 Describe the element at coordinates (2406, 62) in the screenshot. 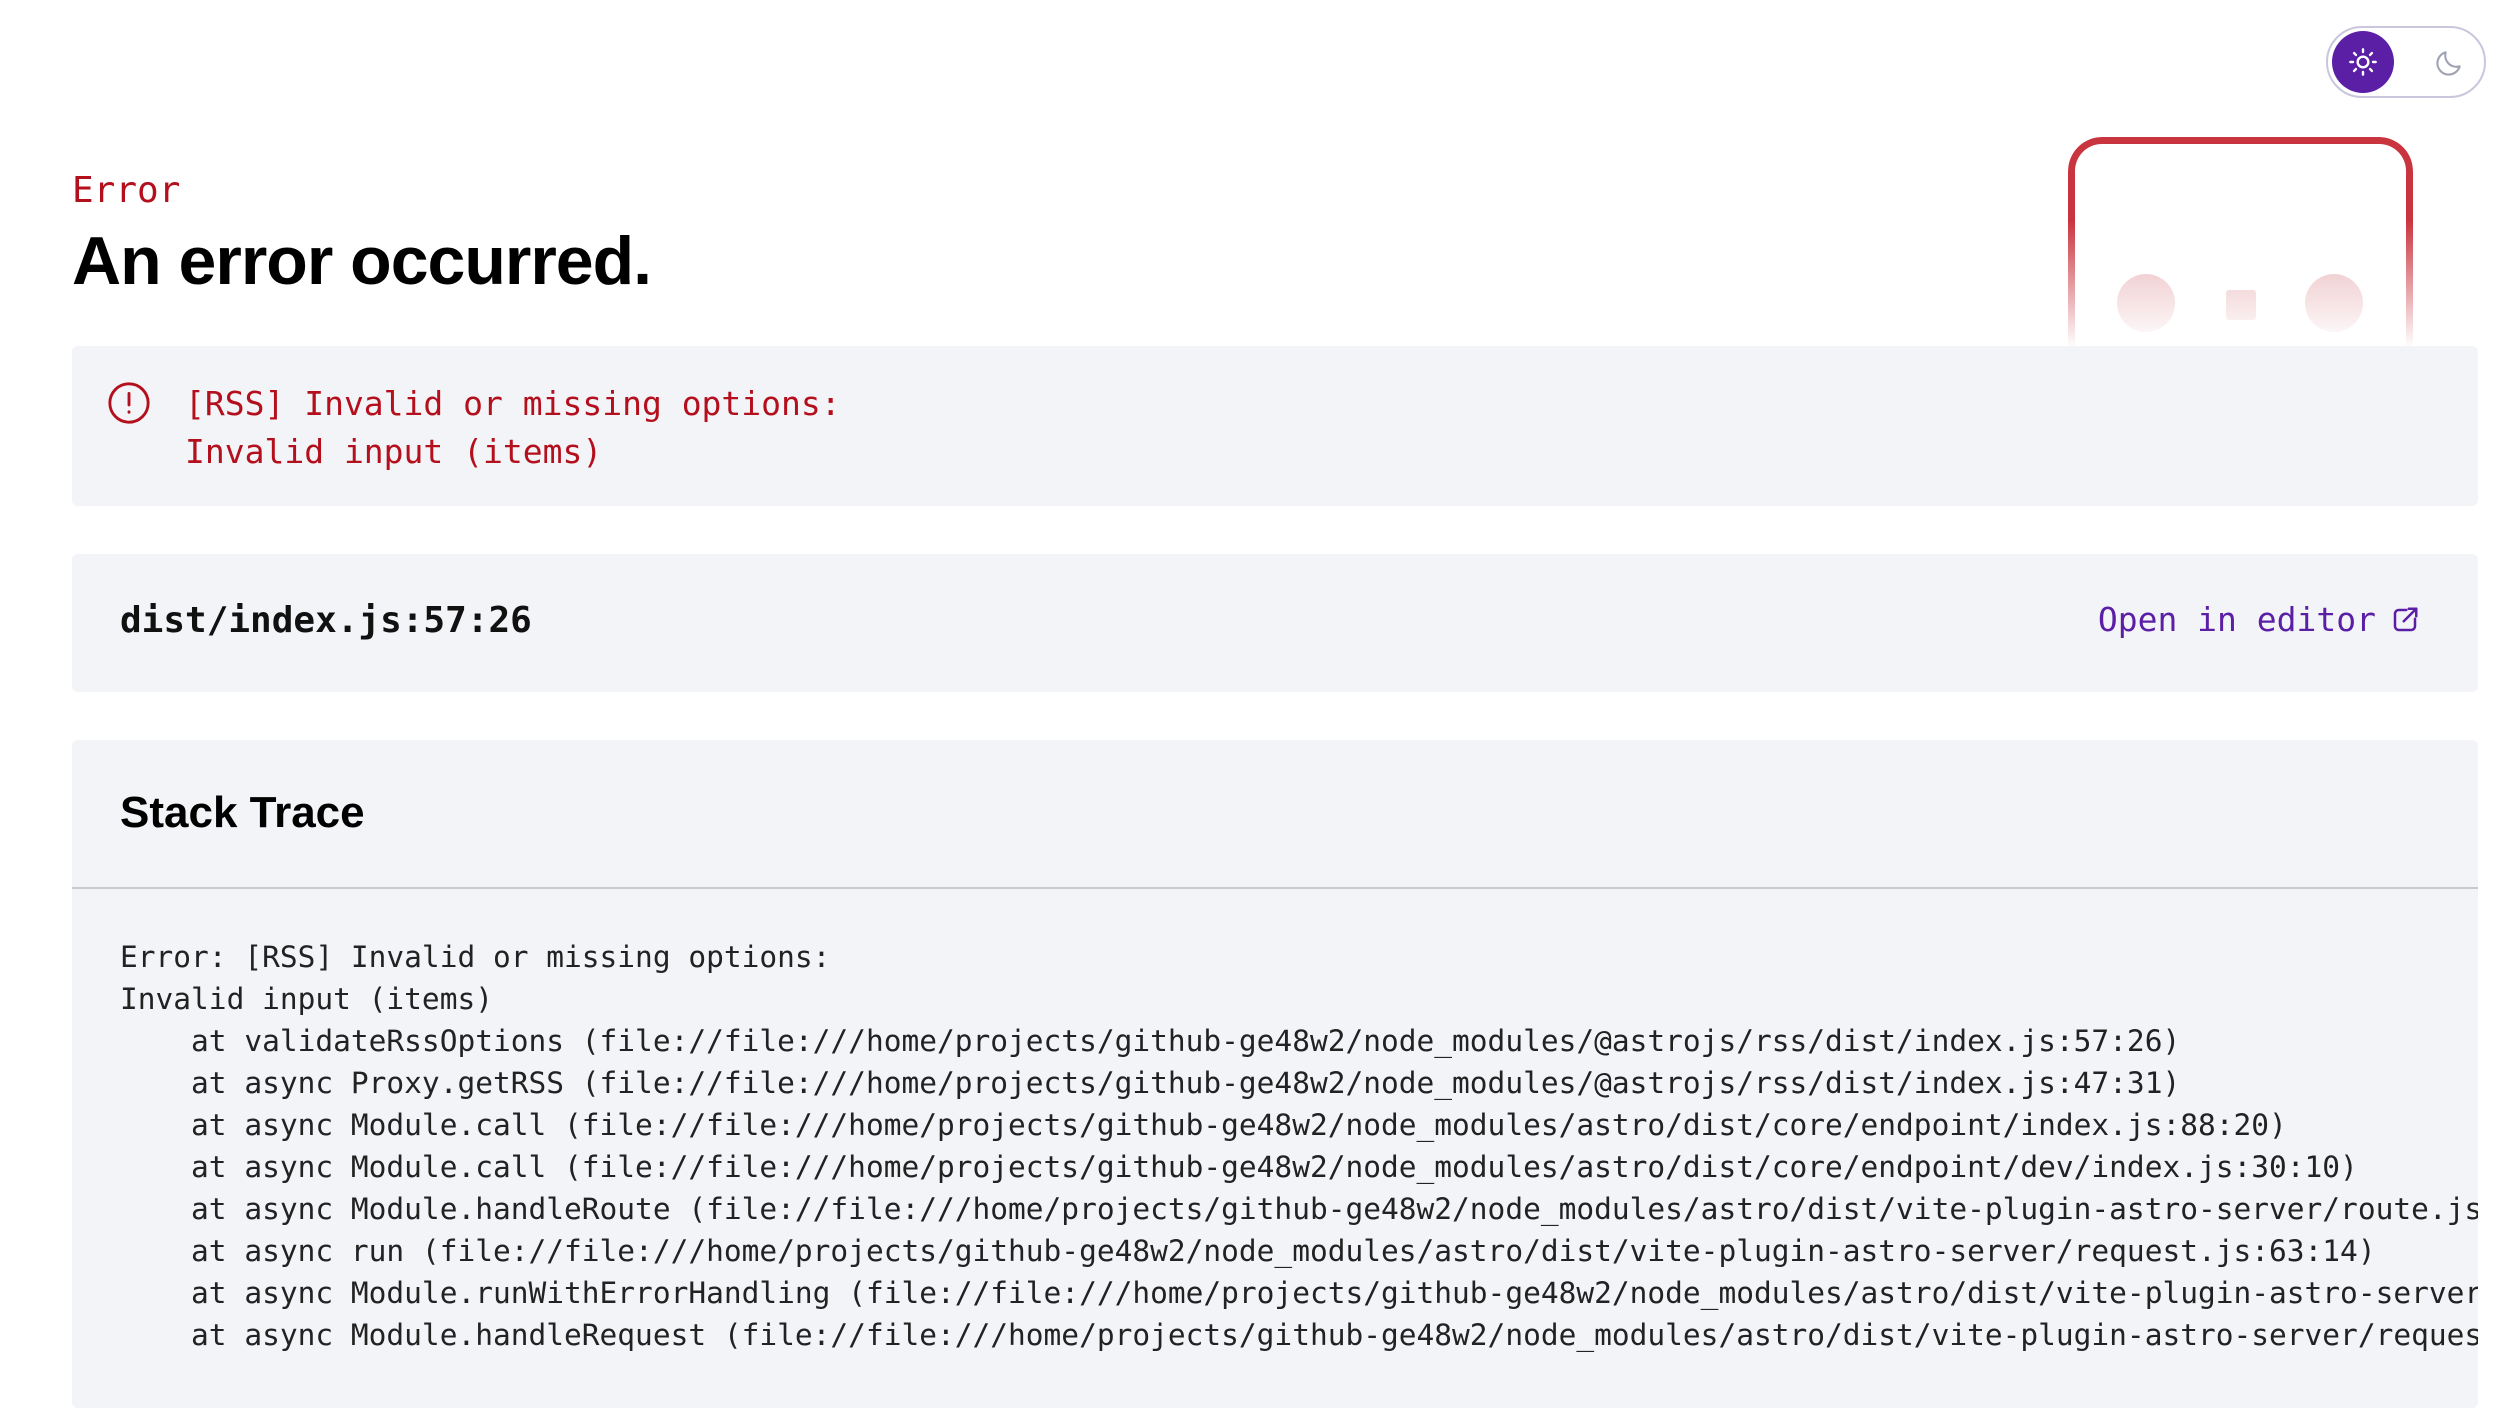

I see `theme-toggle` at that location.